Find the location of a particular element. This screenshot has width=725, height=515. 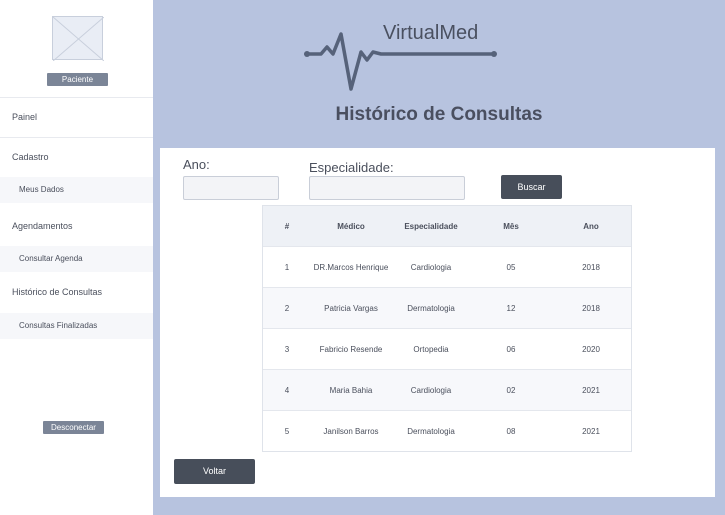

table-row: 2 Patricia Vargas Dermatologia 12 2018 is located at coordinates (447, 307).